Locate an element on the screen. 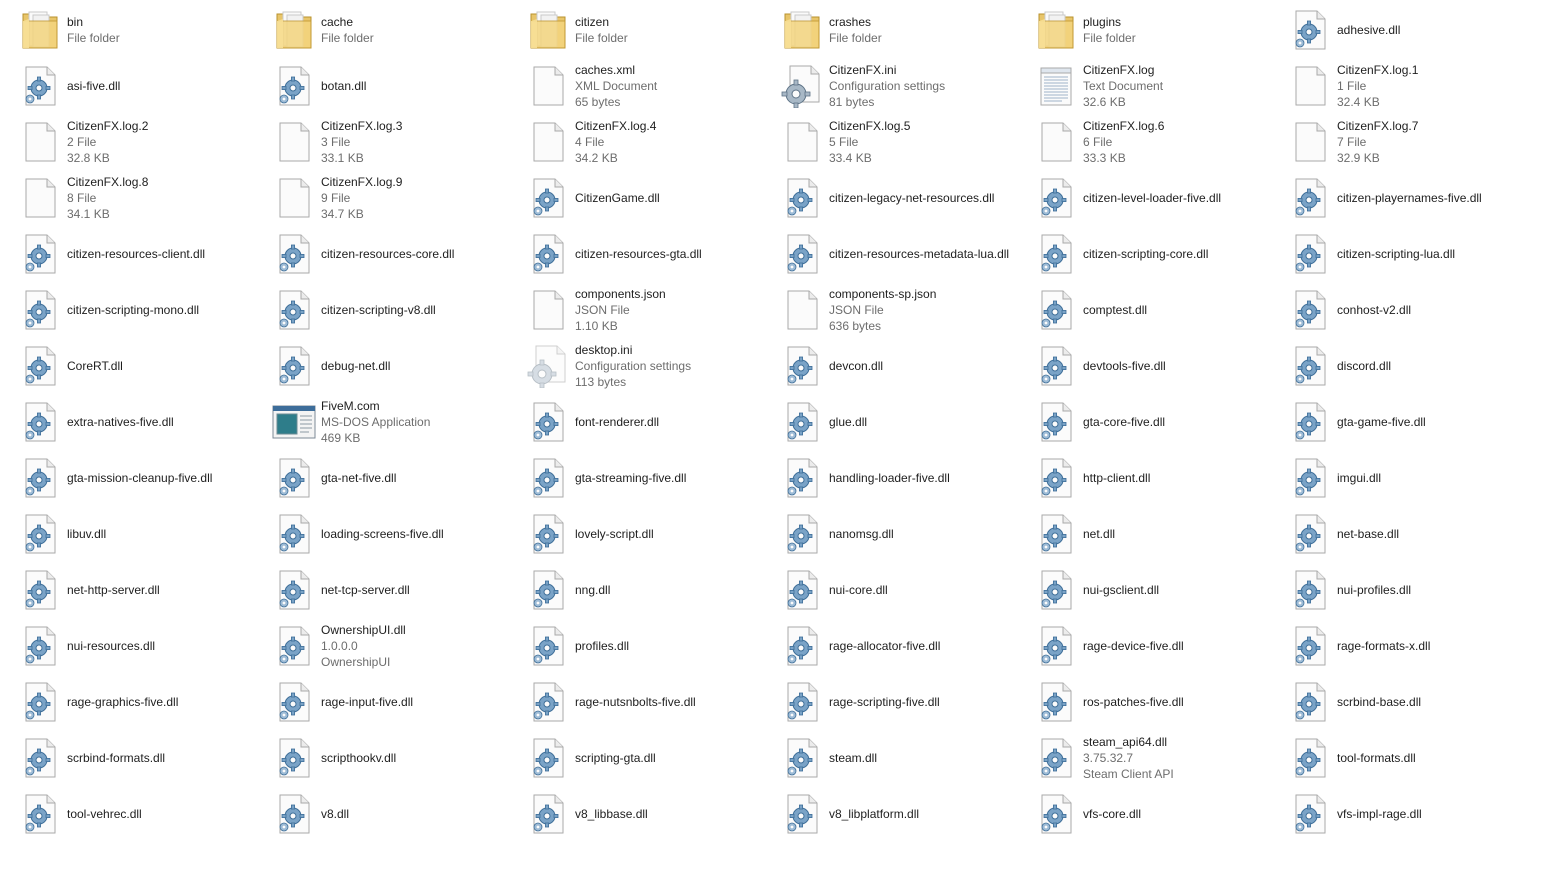  file-name: CitizenGame.dll is located at coordinates (617, 198).